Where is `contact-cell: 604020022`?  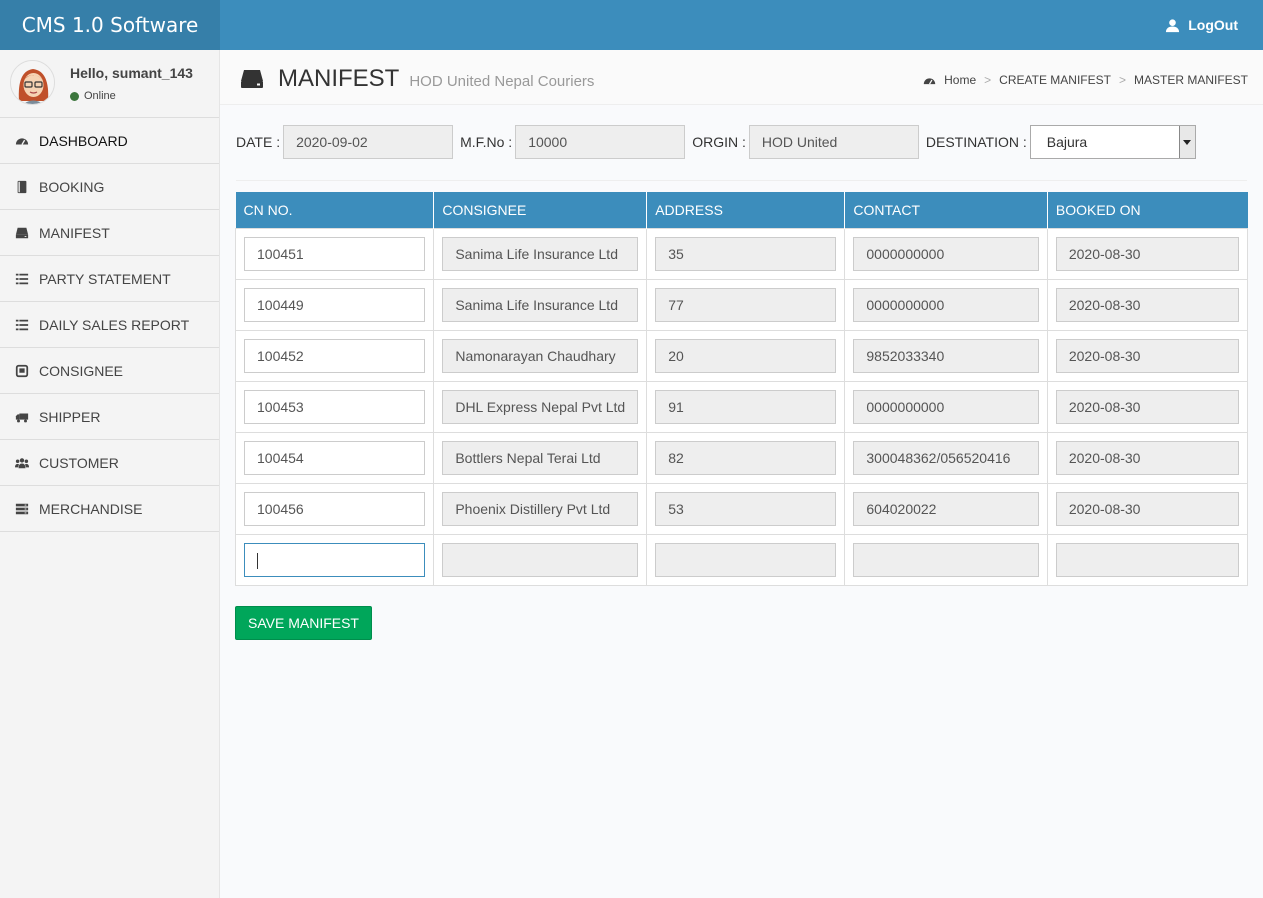 contact-cell: 604020022 is located at coordinates (946, 508).